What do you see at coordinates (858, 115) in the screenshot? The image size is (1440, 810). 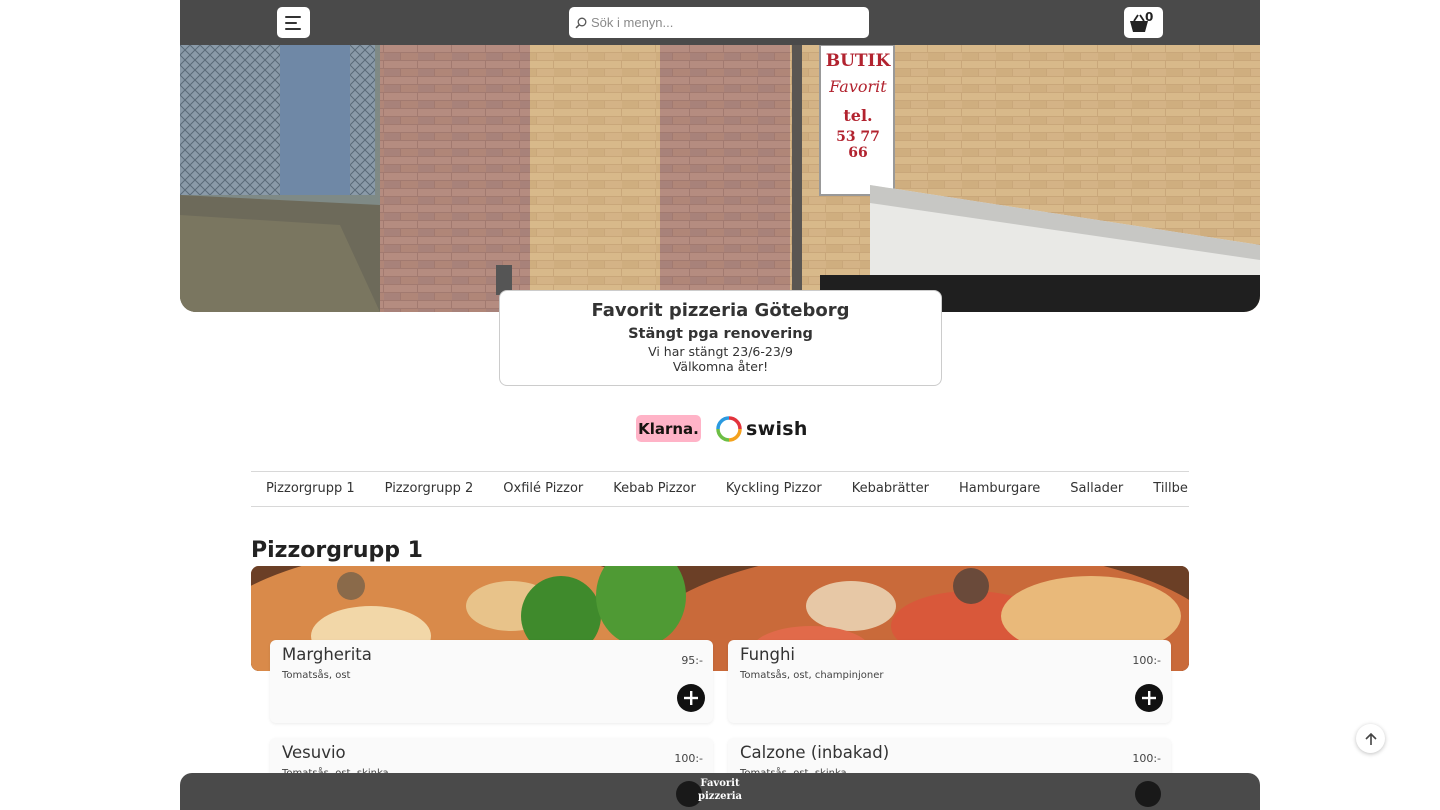 I see `sign-tel-label: tel.` at bounding box center [858, 115].